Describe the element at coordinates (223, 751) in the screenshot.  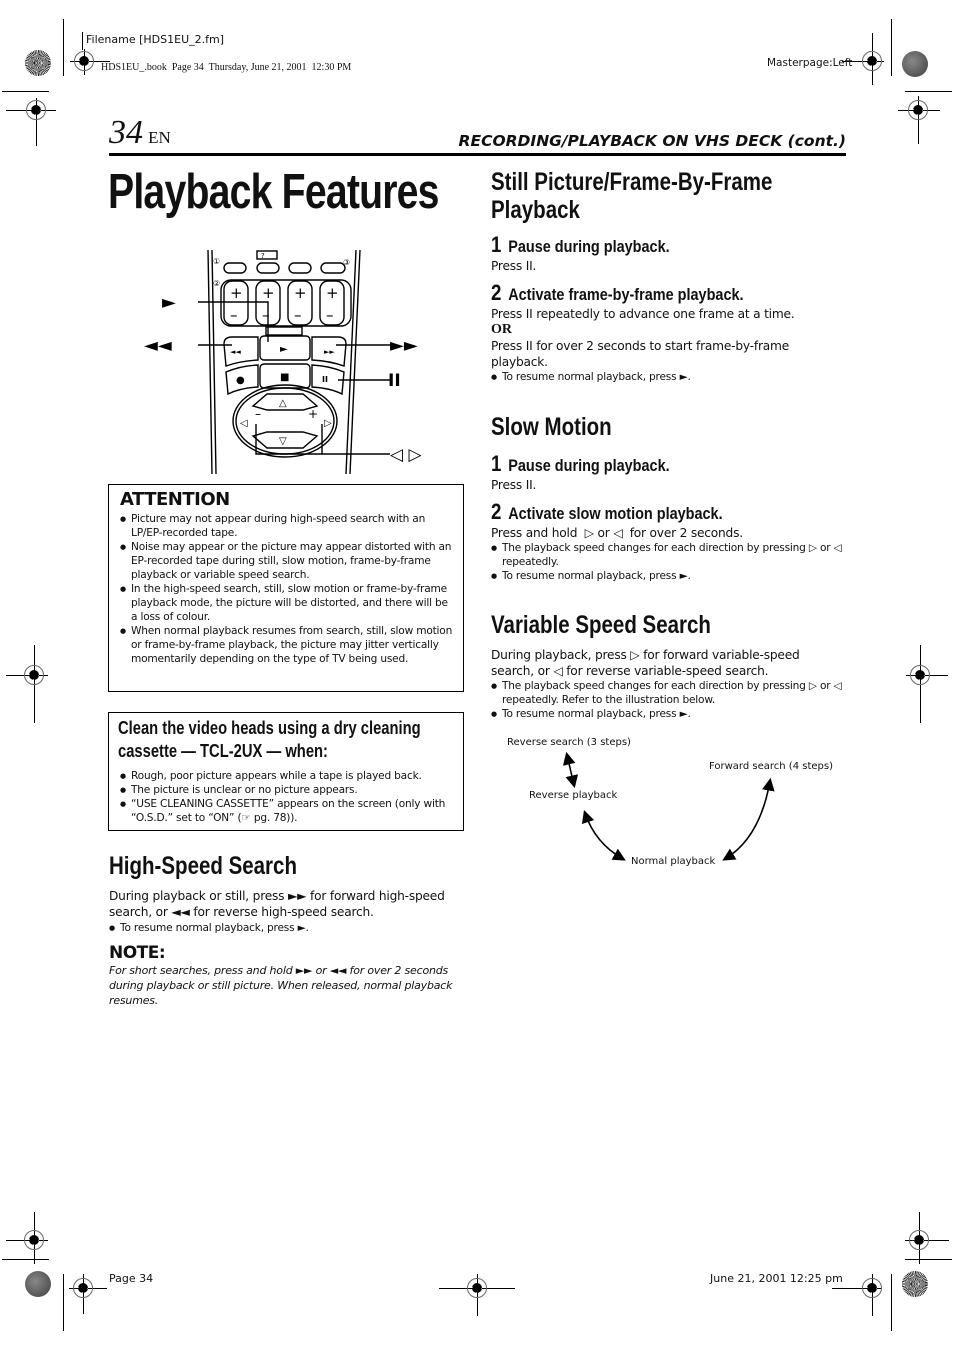
I see `cleaning-title-line2: cassette — TCL-2UX — when:` at that location.